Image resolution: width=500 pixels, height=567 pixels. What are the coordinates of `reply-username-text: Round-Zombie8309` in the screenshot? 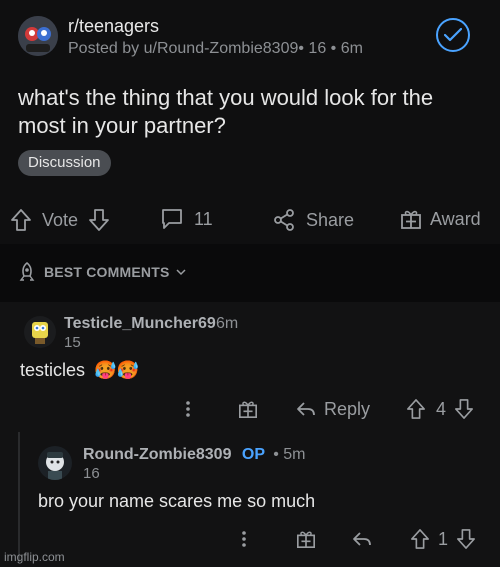 It's located at (157, 454).